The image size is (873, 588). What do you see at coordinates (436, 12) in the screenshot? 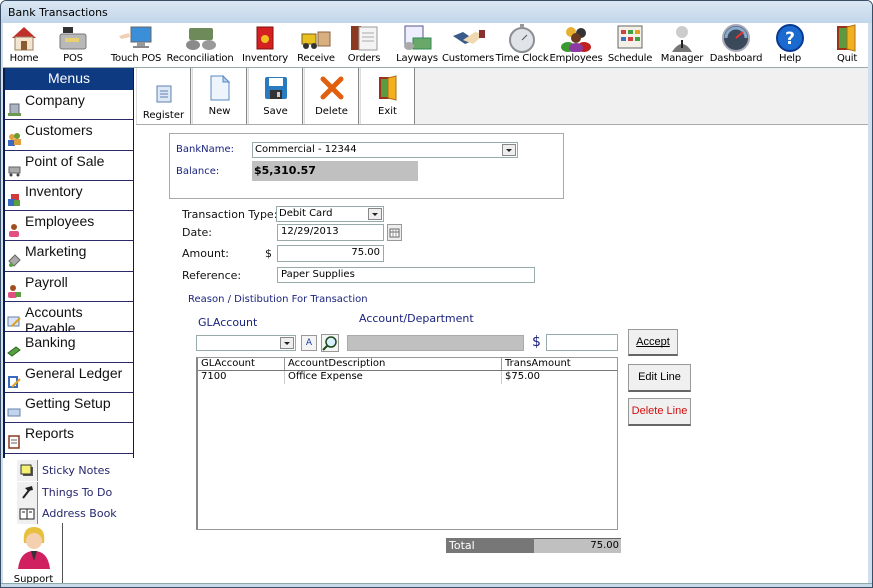
I see `title-bar: Bank Transactions` at bounding box center [436, 12].